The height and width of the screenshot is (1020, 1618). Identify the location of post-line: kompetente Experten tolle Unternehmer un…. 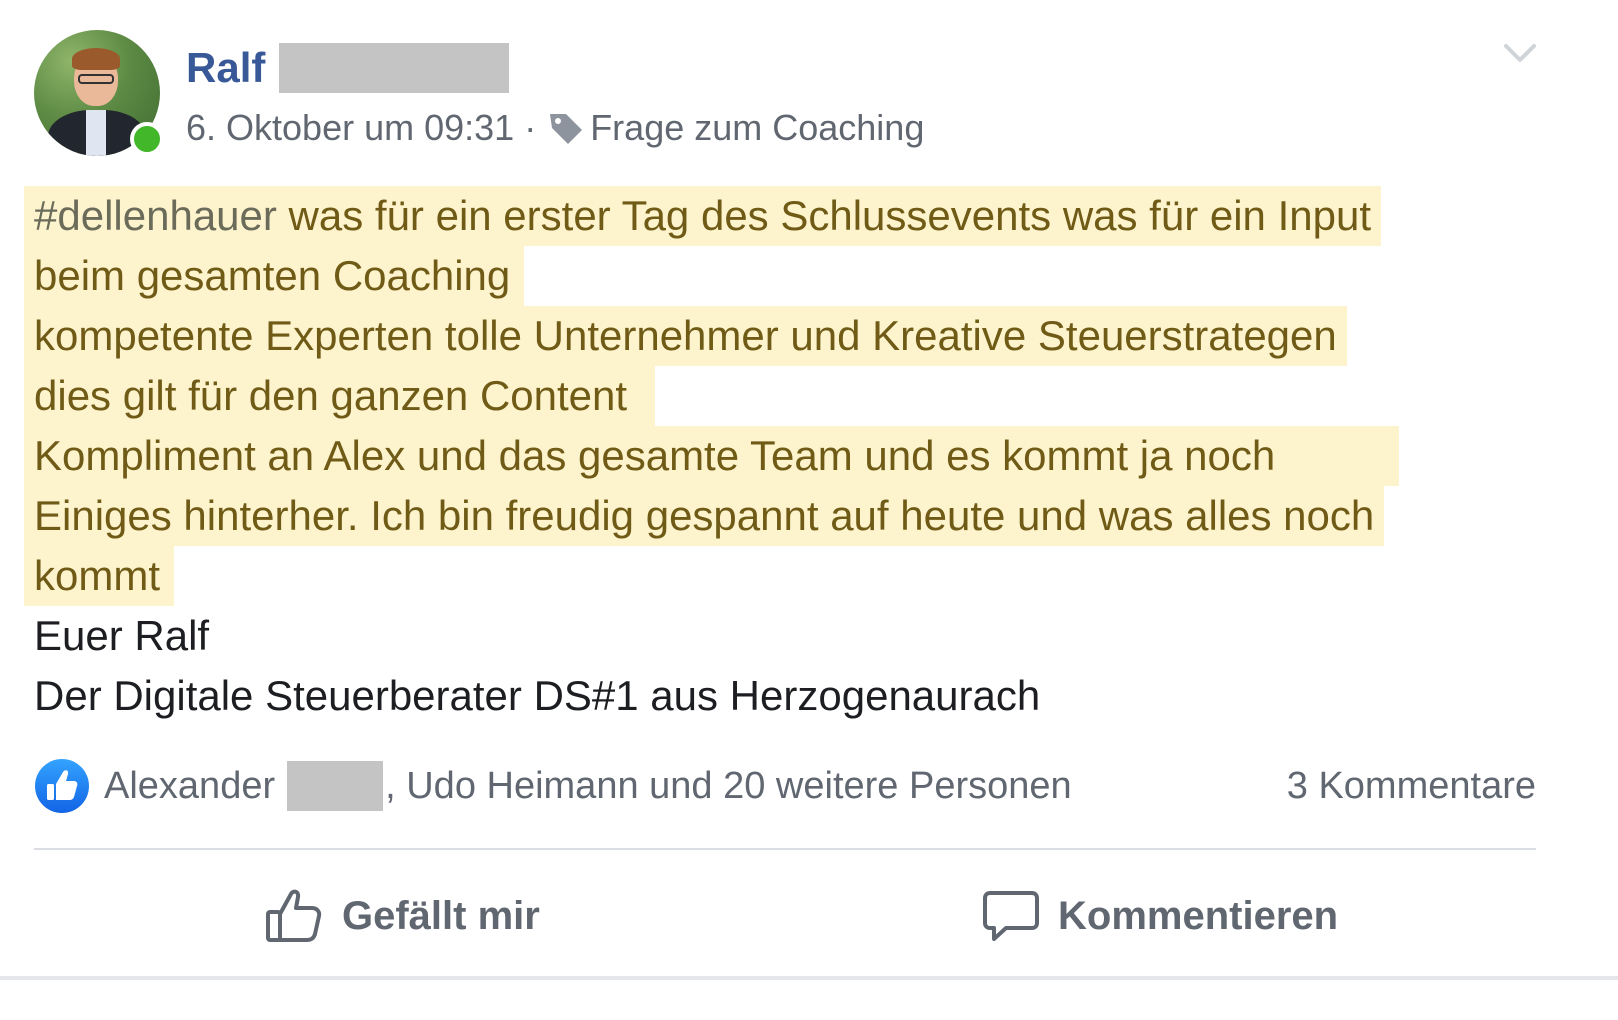
(774, 336).